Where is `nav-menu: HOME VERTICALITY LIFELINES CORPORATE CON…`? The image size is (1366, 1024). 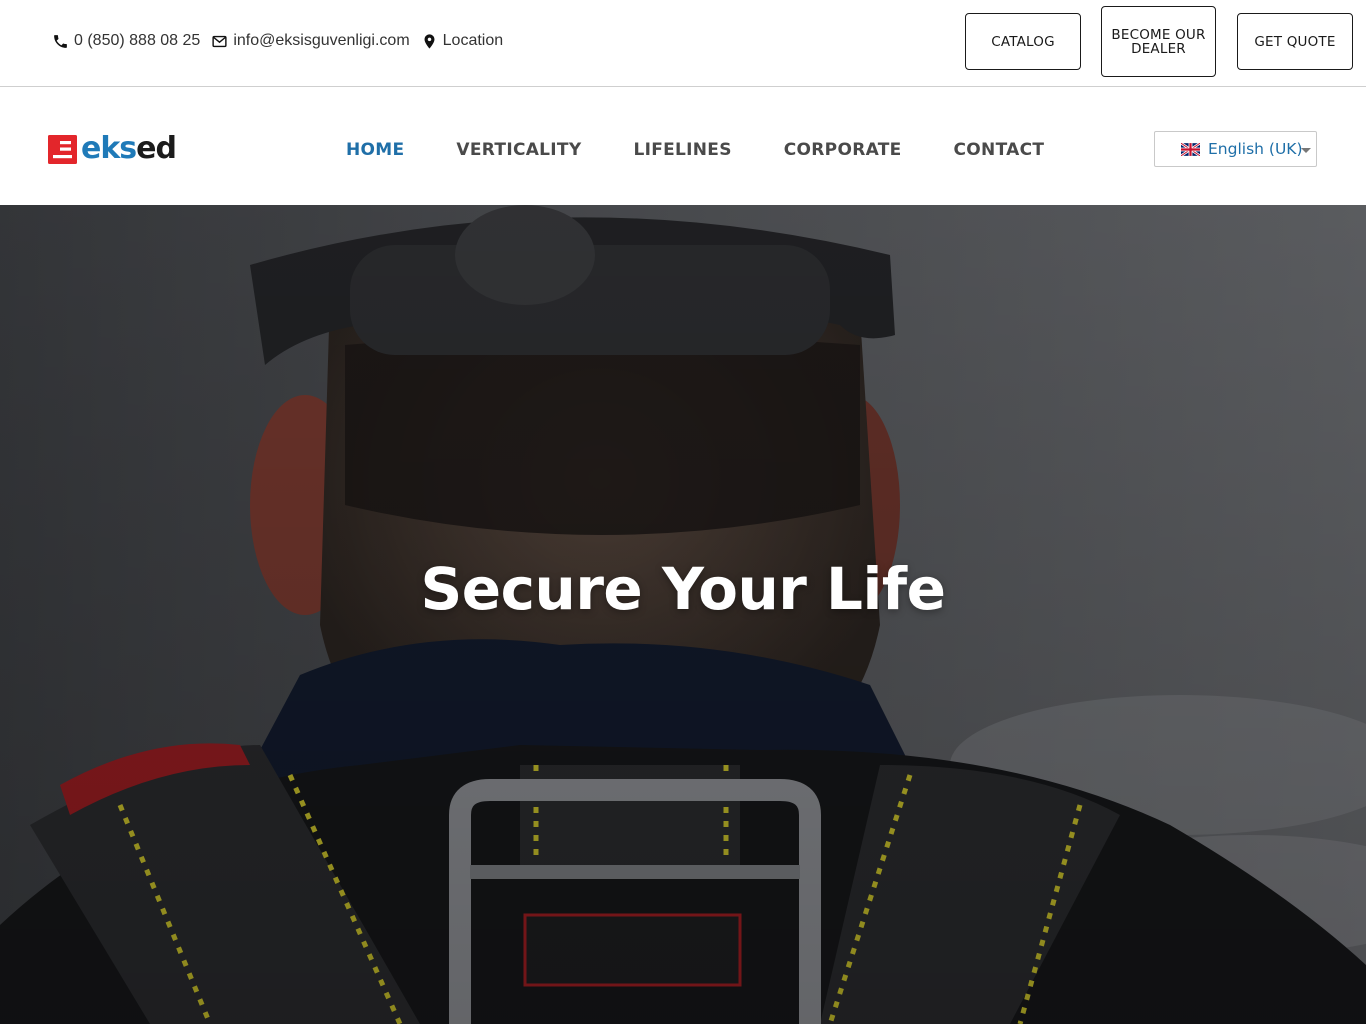
nav-menu: HOME VERTICALITY LIFELINES CORPORATE CON… is located at coordinates (721, 150).